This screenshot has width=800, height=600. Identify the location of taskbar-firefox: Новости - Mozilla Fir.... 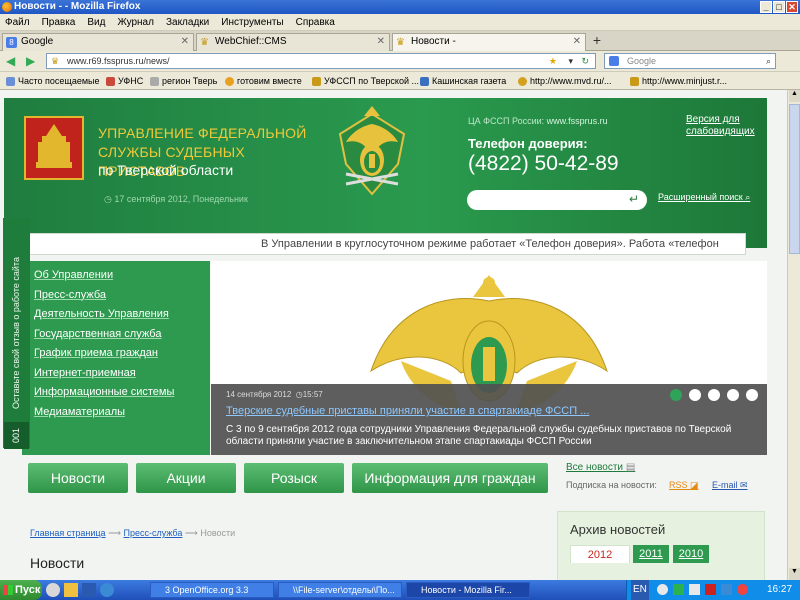
(468, 590).